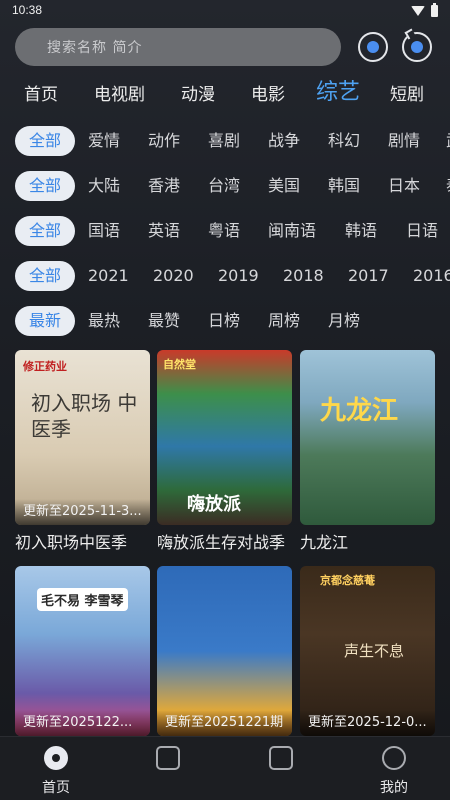 The width and height of the screenshot is (450, 800). What do you see at coordinates (108, 276) in the screenshot?
I see `chip-year: 2021` at bounding box center [108, 276].